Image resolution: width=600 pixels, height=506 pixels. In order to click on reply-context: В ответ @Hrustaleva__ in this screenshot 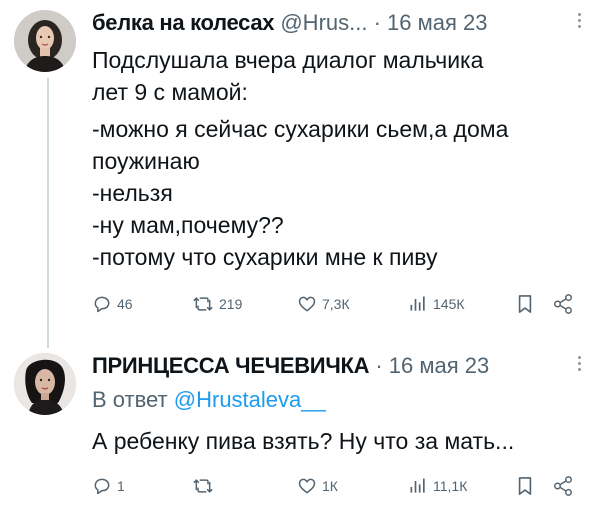, I will do `click(339, 400)`.